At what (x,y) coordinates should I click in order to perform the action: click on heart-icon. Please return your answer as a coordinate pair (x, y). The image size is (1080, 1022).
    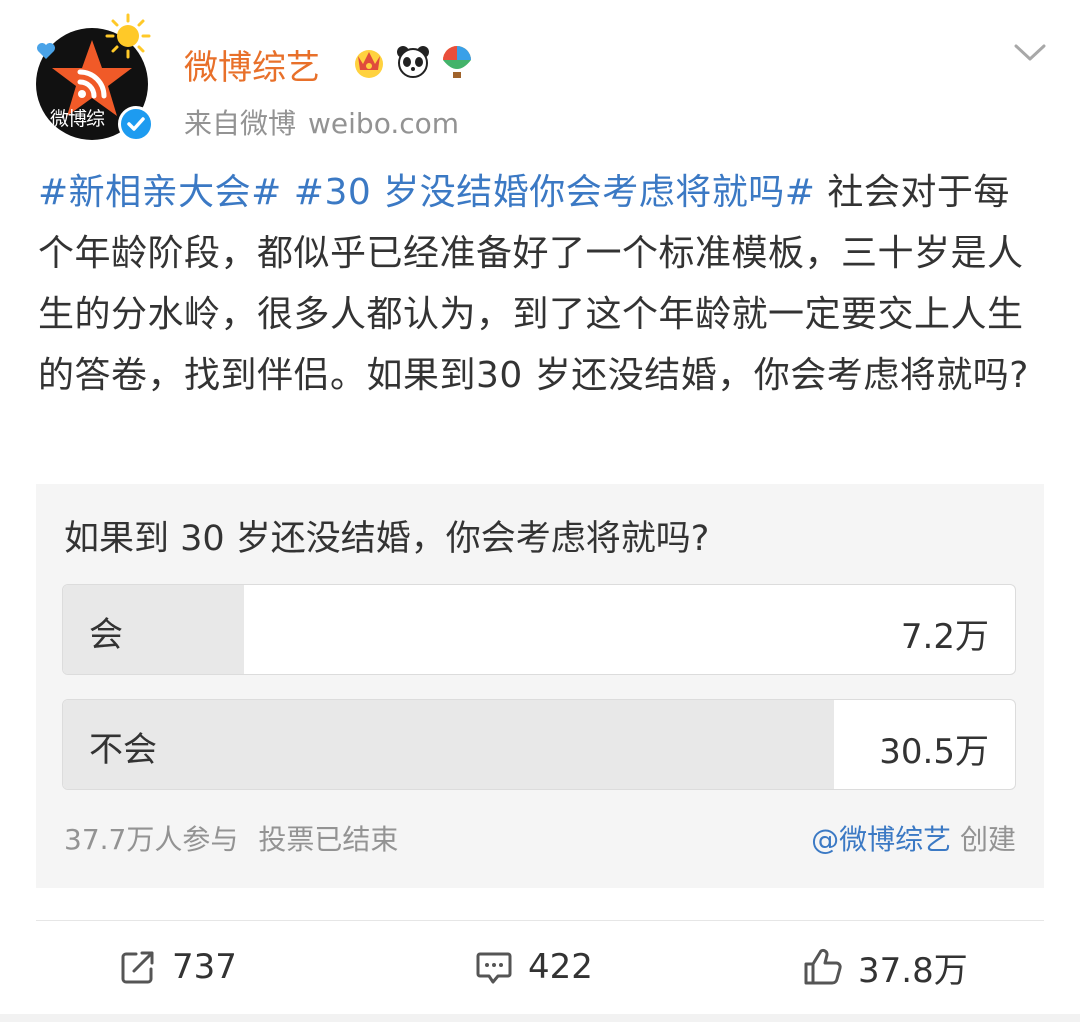
    Looking at the image, I should click on (46, 51).